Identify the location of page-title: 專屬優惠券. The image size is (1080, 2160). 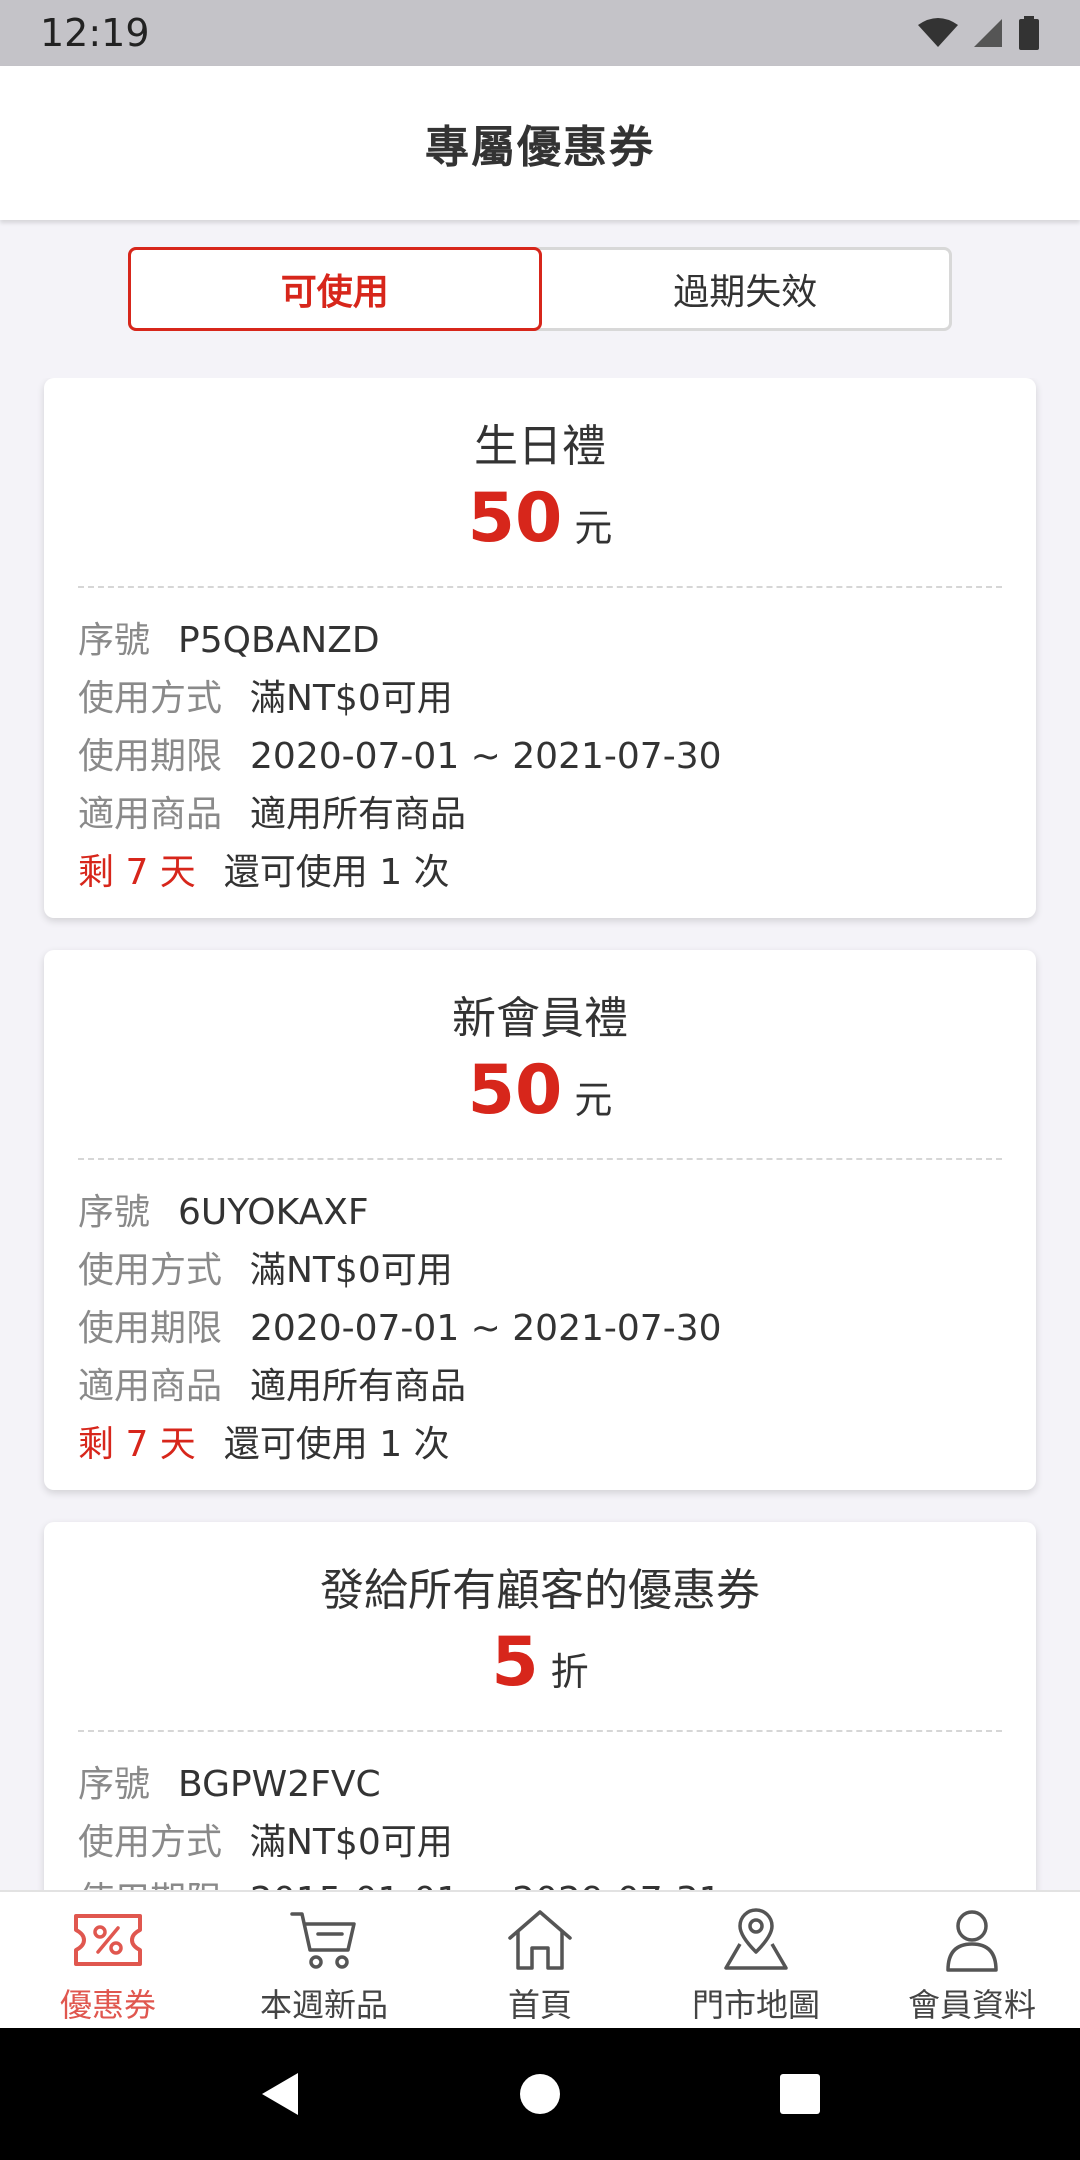
(540, 147).